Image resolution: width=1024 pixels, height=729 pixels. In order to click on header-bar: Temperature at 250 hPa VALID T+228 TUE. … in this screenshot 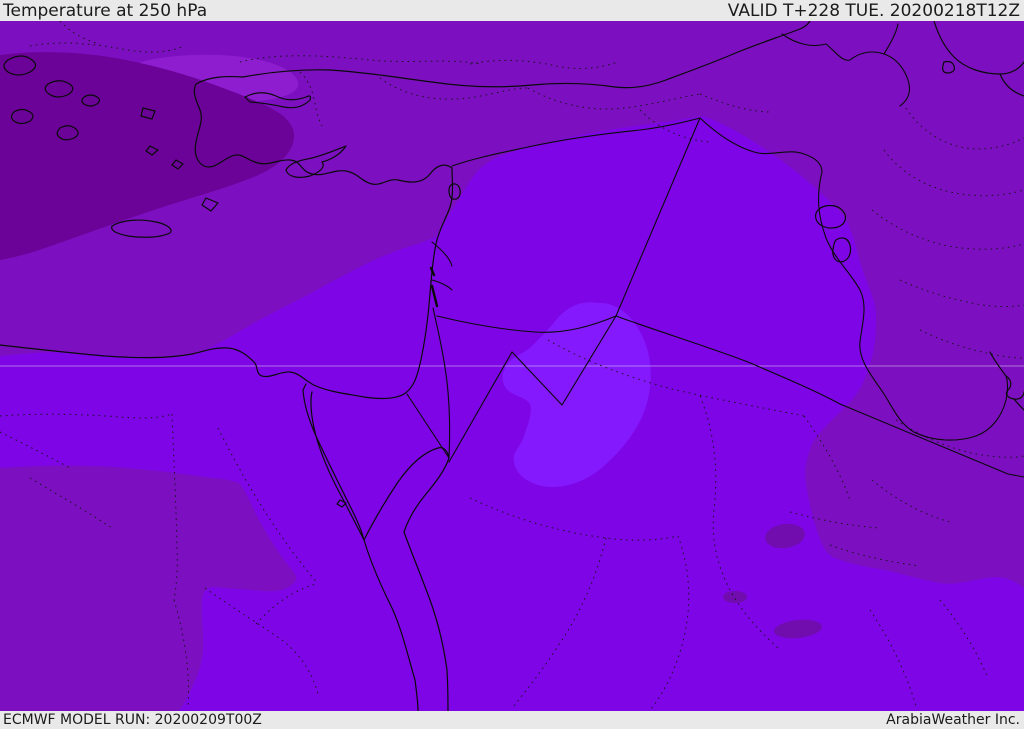, I will do `click(512, 10)`.